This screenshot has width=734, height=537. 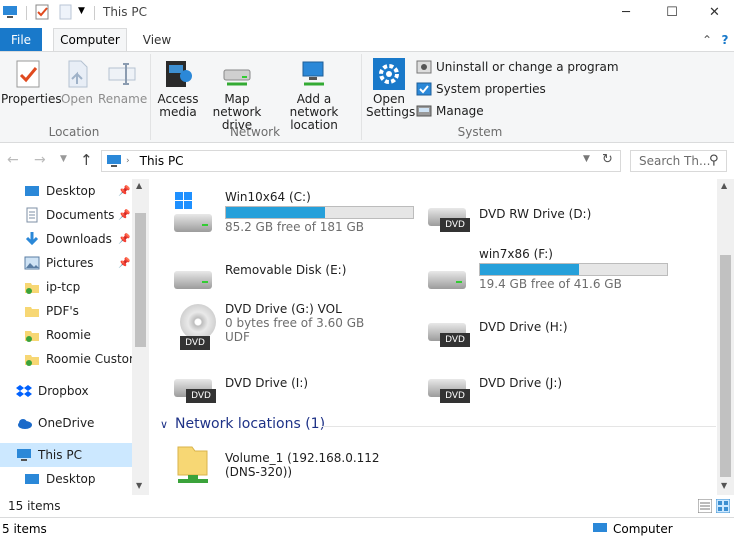 I want to click on pictures-icon, so click(x=32, y=263).